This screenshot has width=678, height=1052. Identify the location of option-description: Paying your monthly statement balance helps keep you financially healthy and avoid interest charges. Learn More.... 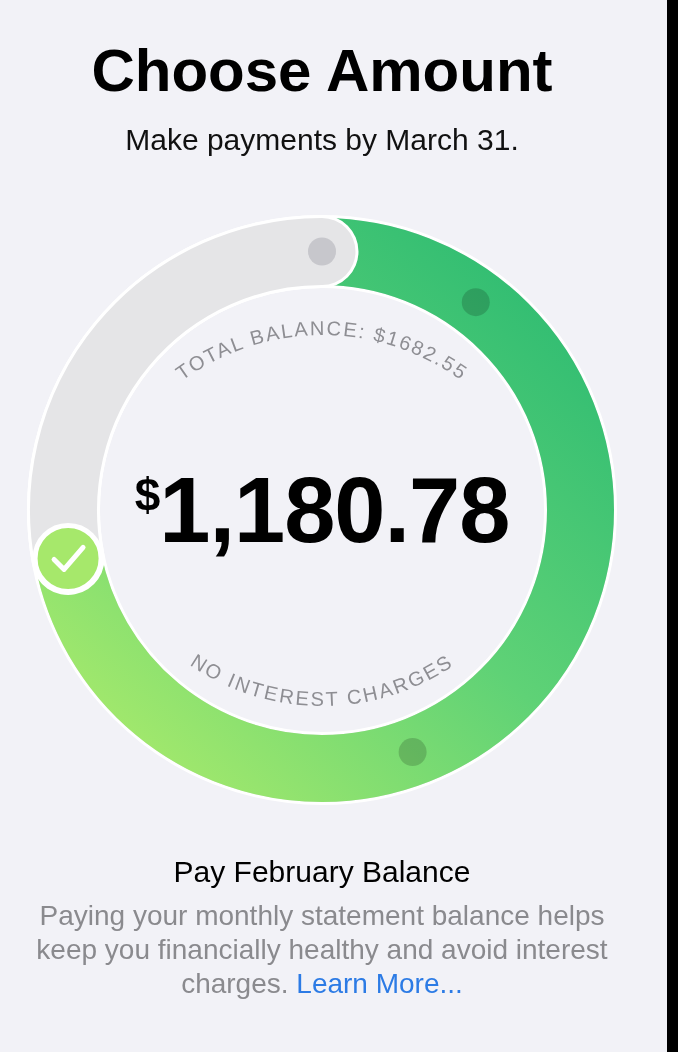
(322, 950).